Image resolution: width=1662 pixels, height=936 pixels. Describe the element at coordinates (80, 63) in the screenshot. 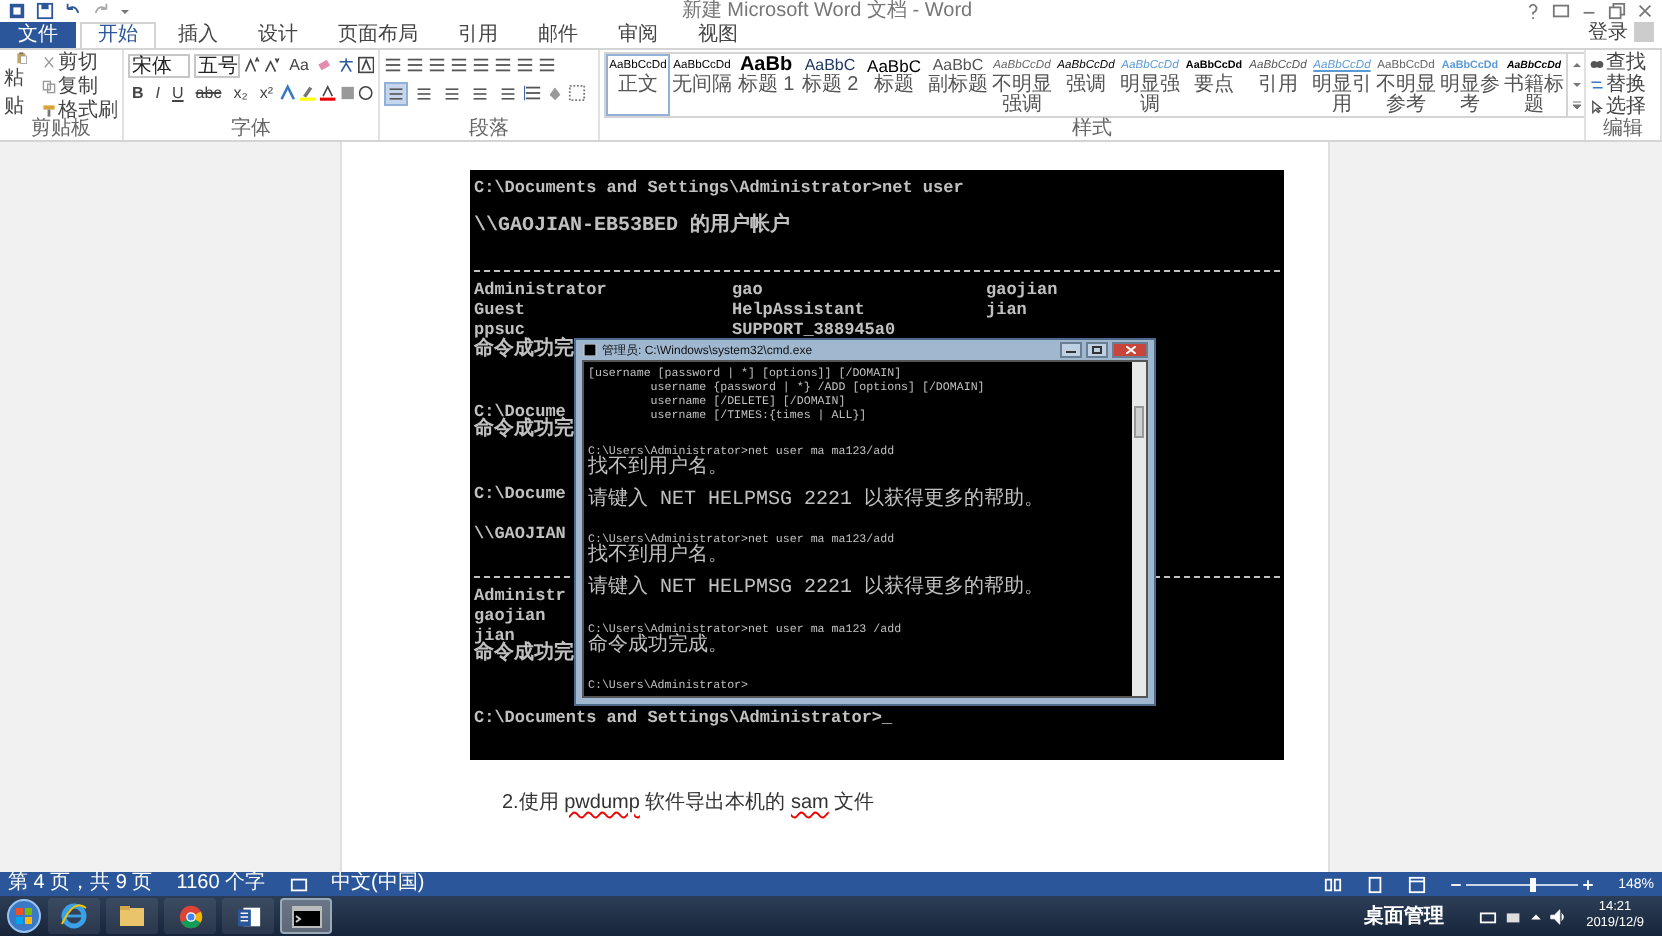

I see `cut-button: 剪切` at that location.